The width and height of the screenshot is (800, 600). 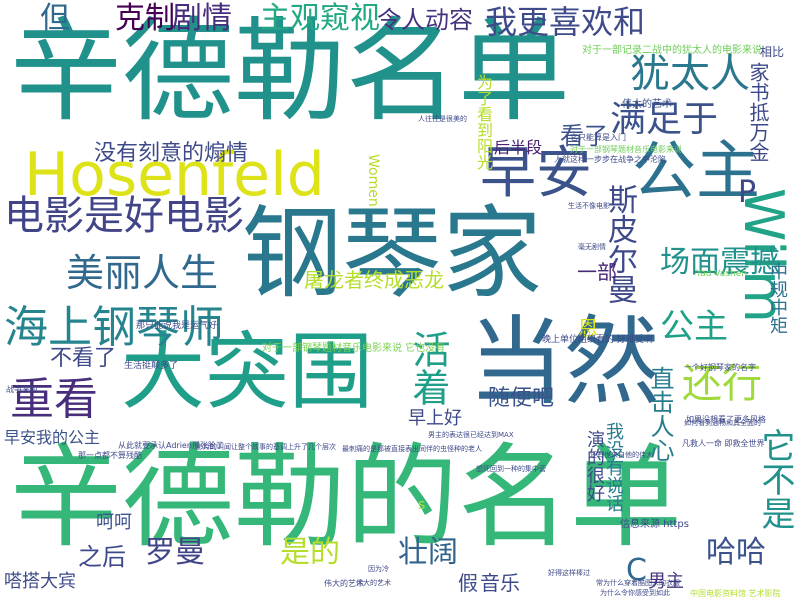 I want to click on cloud-word: s, so click(x=422, y=505).